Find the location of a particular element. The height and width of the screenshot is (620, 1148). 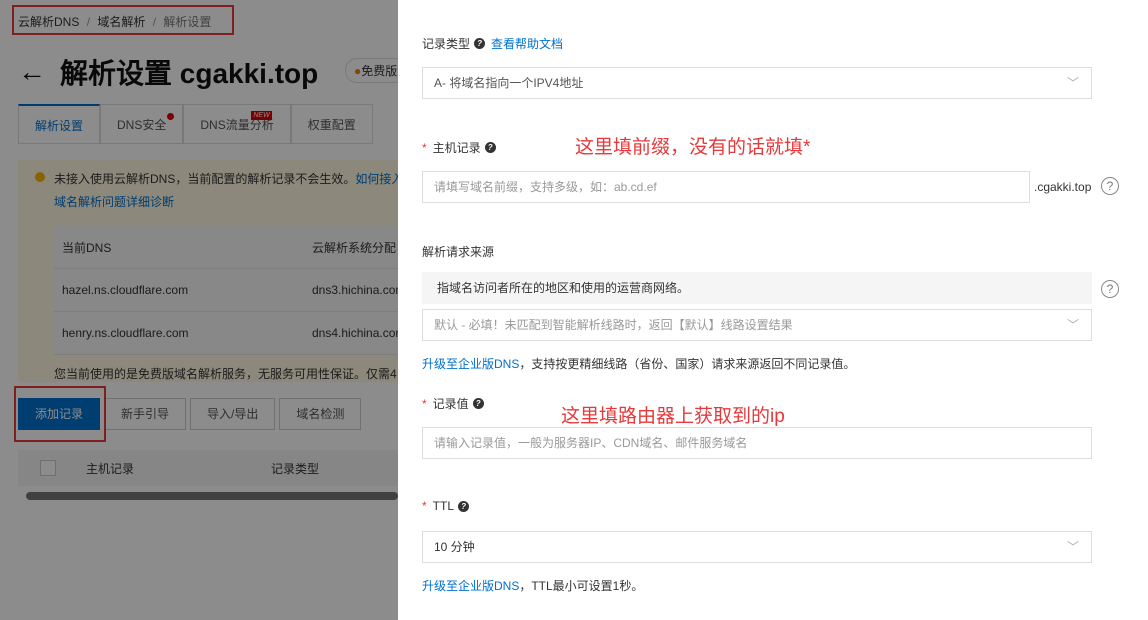

placeholder: 请输入记录值，一般为服务器IP、CDN域名、邮件服务域名 is located at coordinates (591, 443).